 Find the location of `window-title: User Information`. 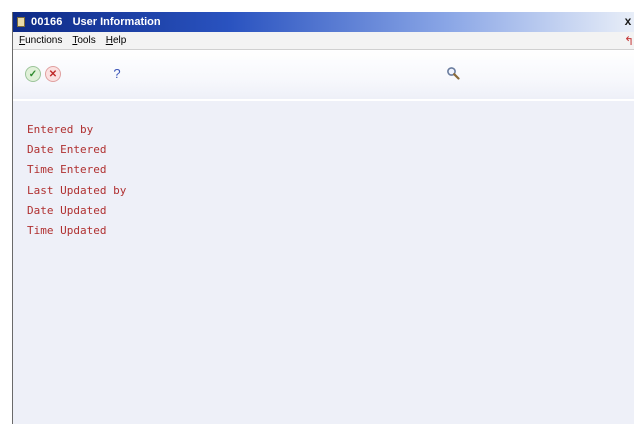

window-title: User Information is located at coordinates (116, 22).